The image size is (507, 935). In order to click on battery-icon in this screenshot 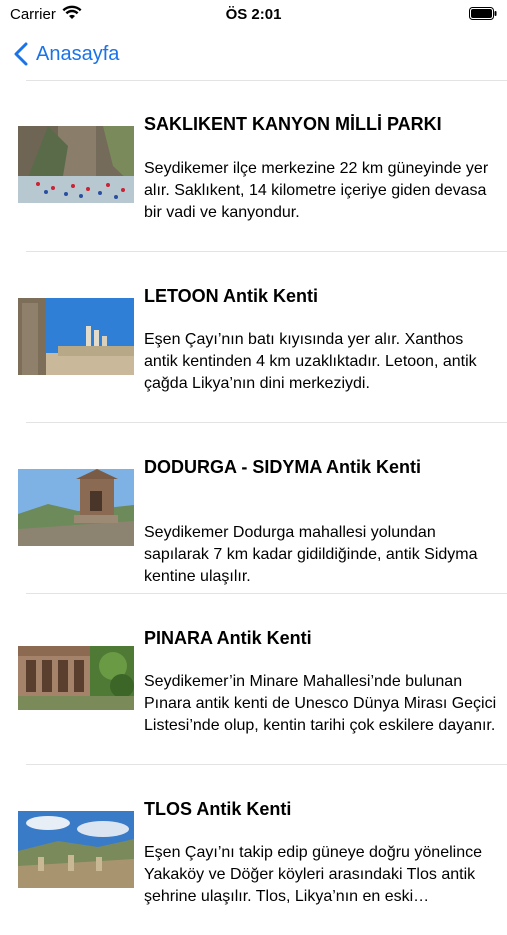, I will do `click(483, 13)`.